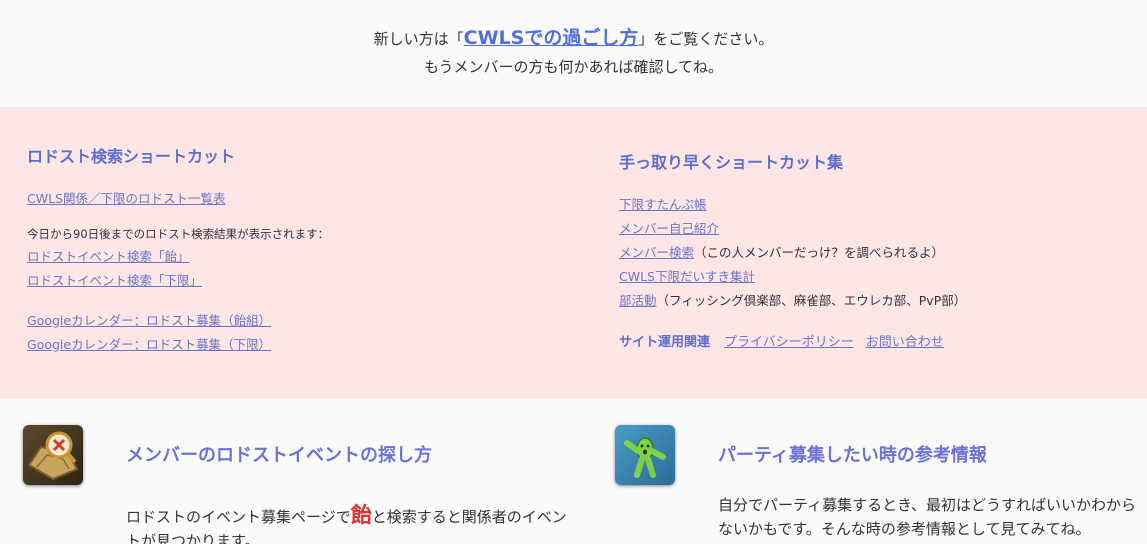  What do you see at coordinates (669, 228) in the screenshot?
I see `member-intro-link: メンバー自己紹介` at bounding box center [669, 228].